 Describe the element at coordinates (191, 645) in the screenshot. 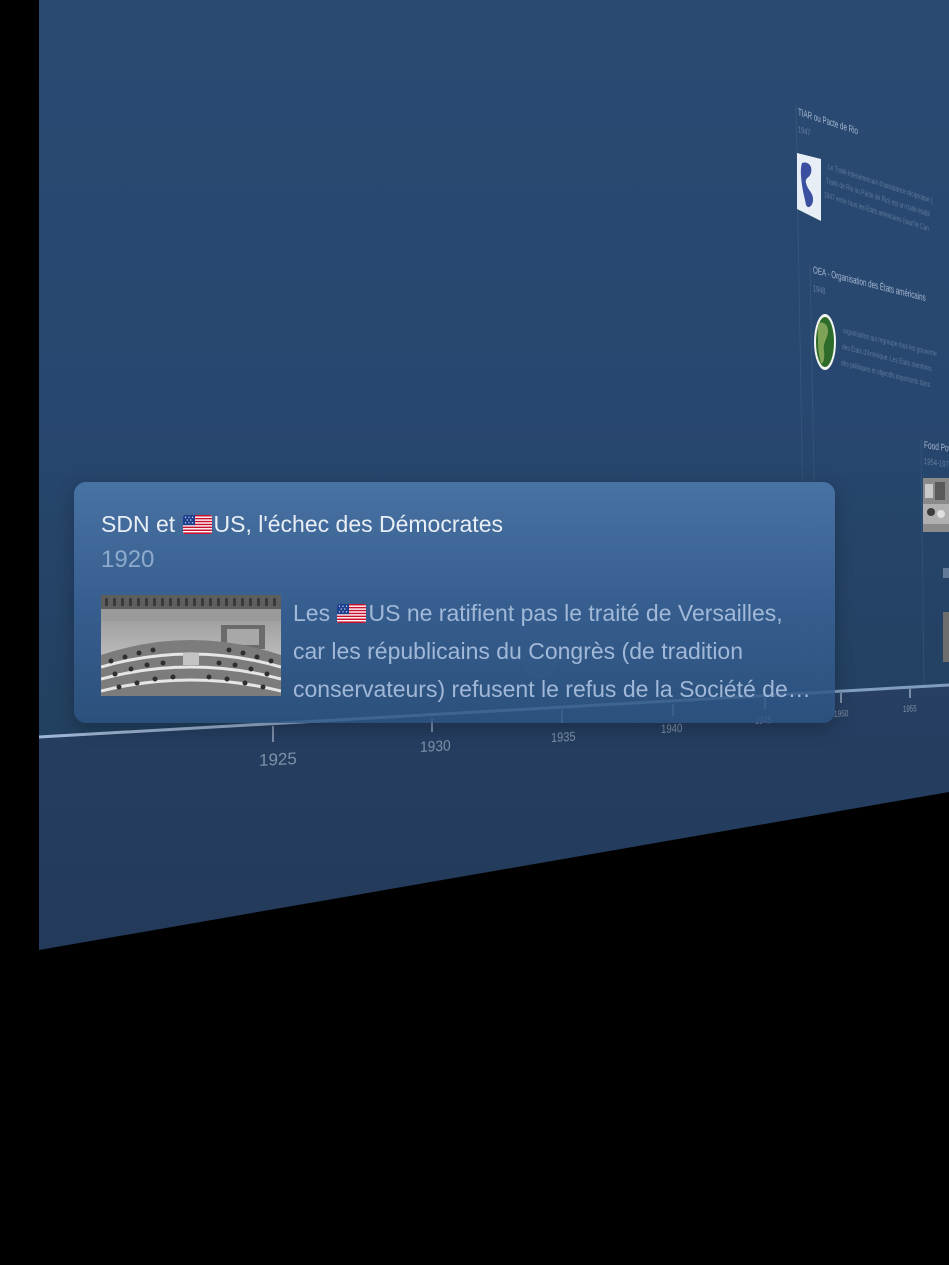

I see `congress-chamber-photo` at that location.